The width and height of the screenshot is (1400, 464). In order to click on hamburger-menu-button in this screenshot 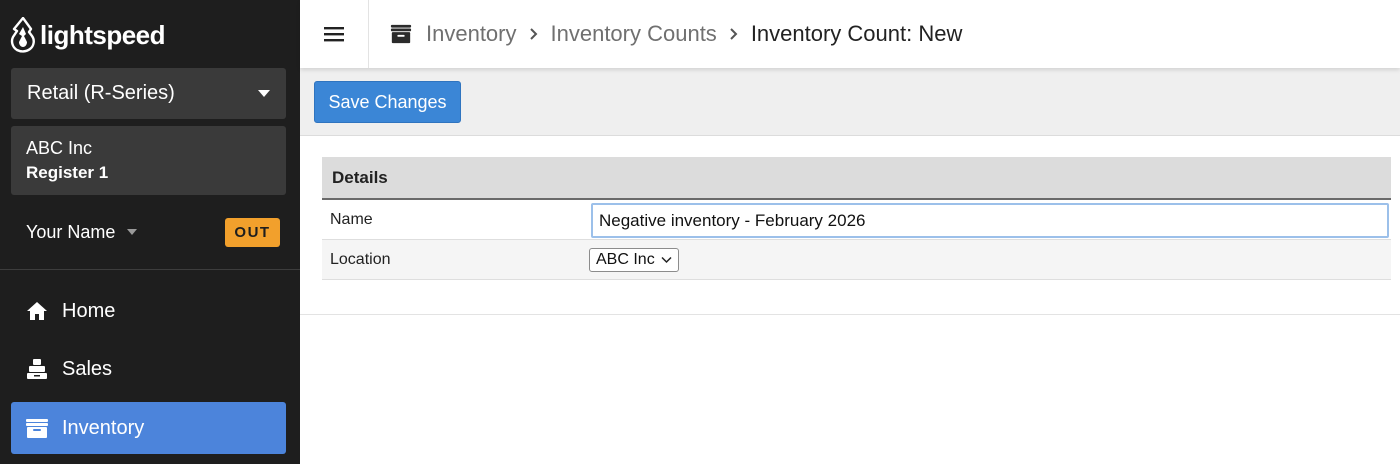, I will do `click(334, 34)`.